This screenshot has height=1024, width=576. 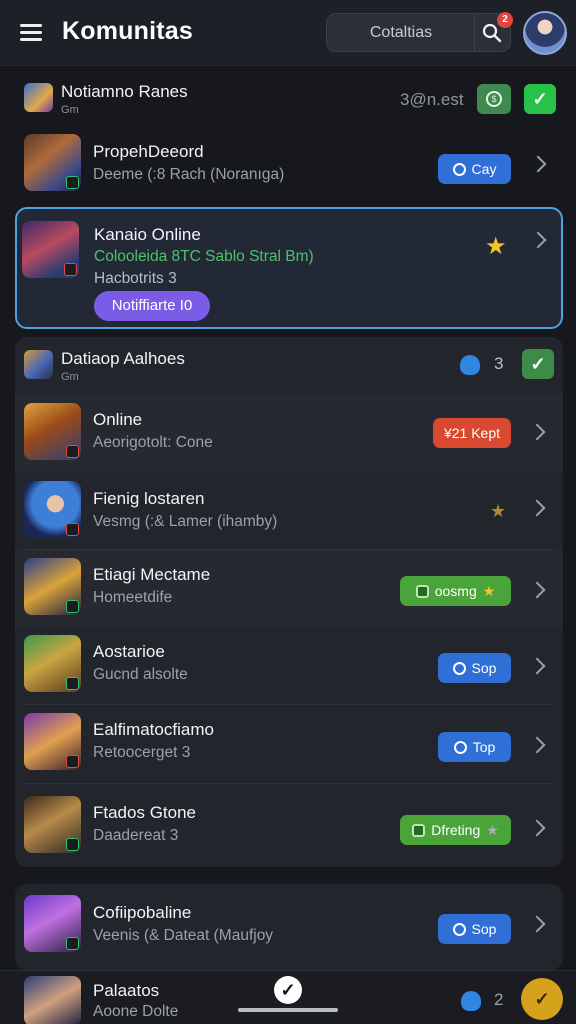 I want to click on item-action-label: Top, so click(x=484, y=747).